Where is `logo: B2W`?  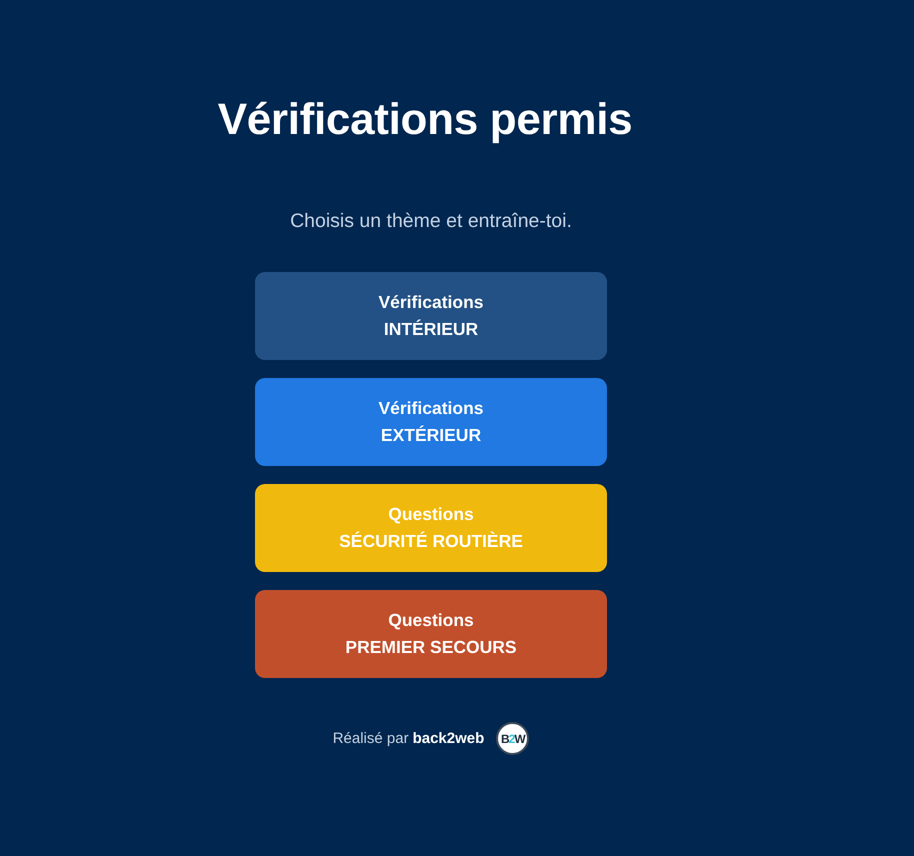
logo: B2W is located at coordinates (513, 738).